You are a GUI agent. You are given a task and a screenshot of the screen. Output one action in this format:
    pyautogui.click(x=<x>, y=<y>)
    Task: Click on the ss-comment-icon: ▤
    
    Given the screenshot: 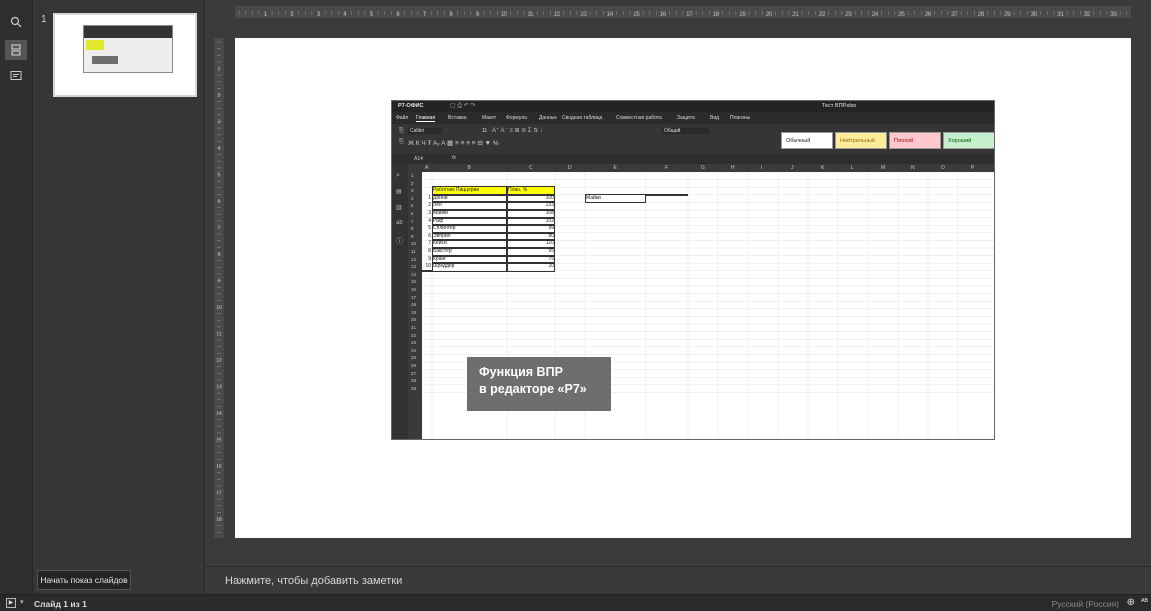 What is the action you would take?
    pyautogui.click(x=399, y=192)
    